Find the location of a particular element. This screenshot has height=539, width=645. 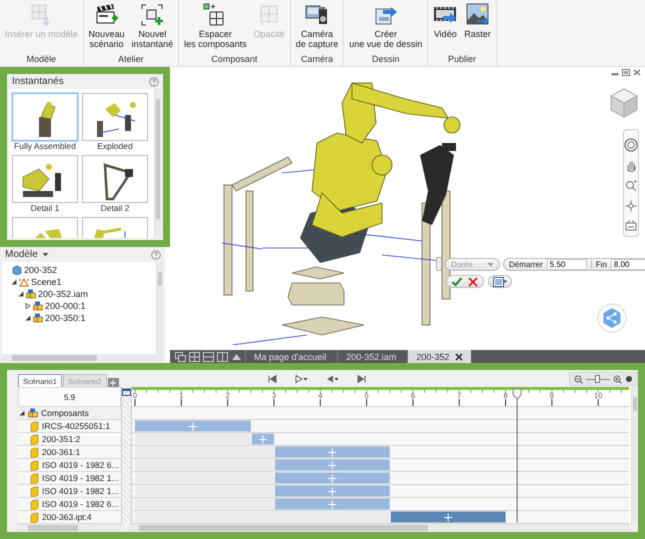

ribbon-group-label: Atelier is located at coordinates (131, 59).